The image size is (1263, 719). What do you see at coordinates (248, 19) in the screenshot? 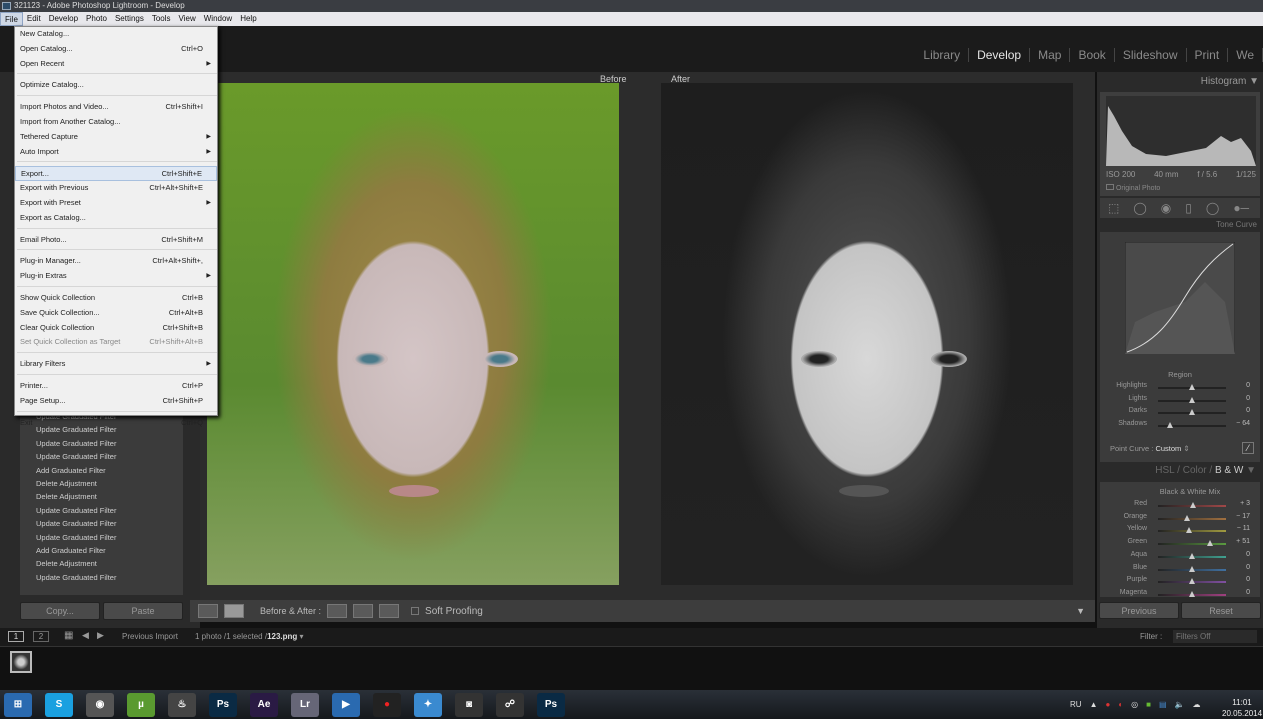
I see `menu-help: Help` at bounding box center [248, 19].